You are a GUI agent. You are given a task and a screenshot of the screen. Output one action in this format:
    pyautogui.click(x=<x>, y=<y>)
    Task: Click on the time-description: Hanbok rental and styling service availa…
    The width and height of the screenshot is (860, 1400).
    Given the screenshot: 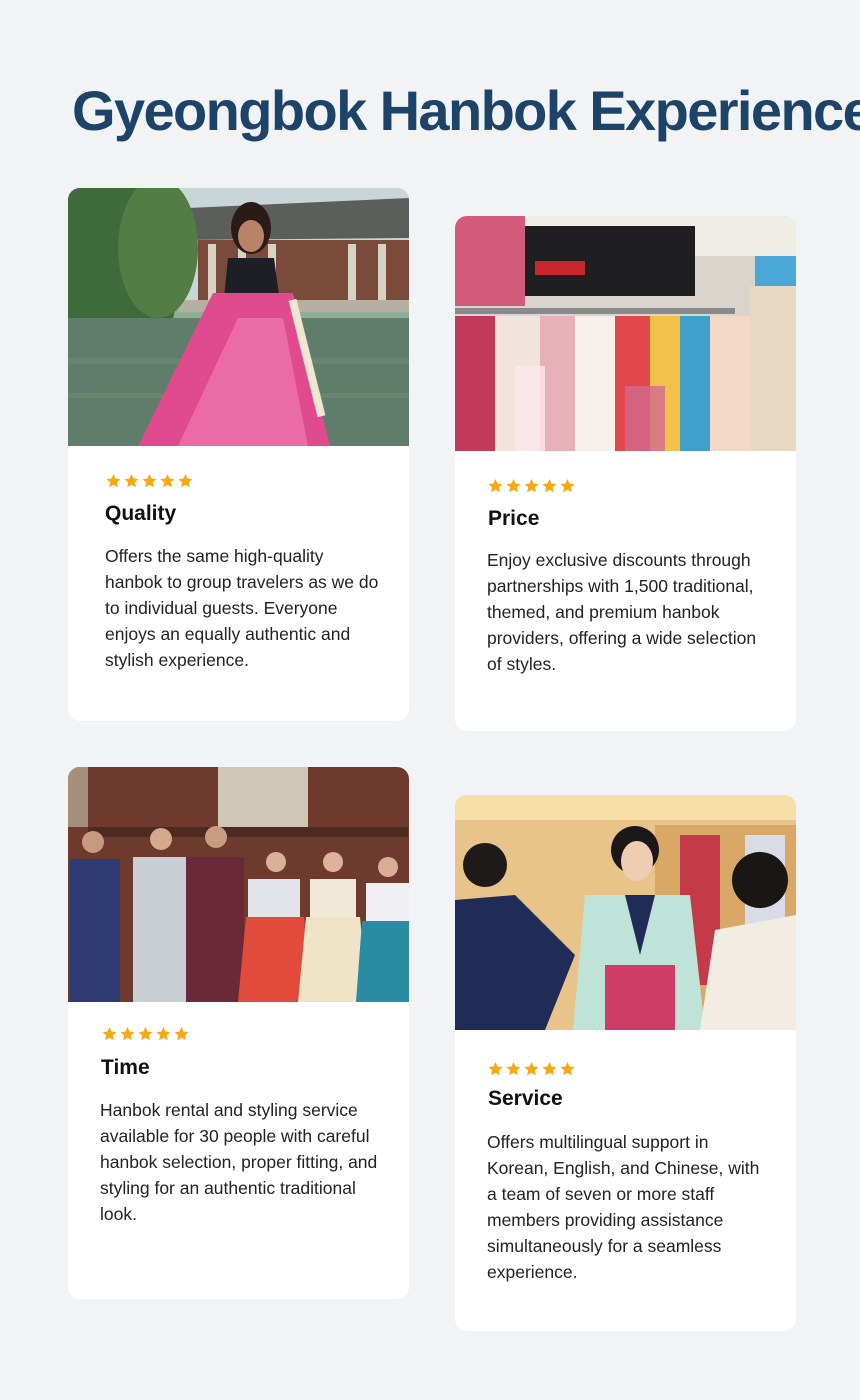 What is the action you would take?
    pyautogui.click(x=239, y=1162)
    